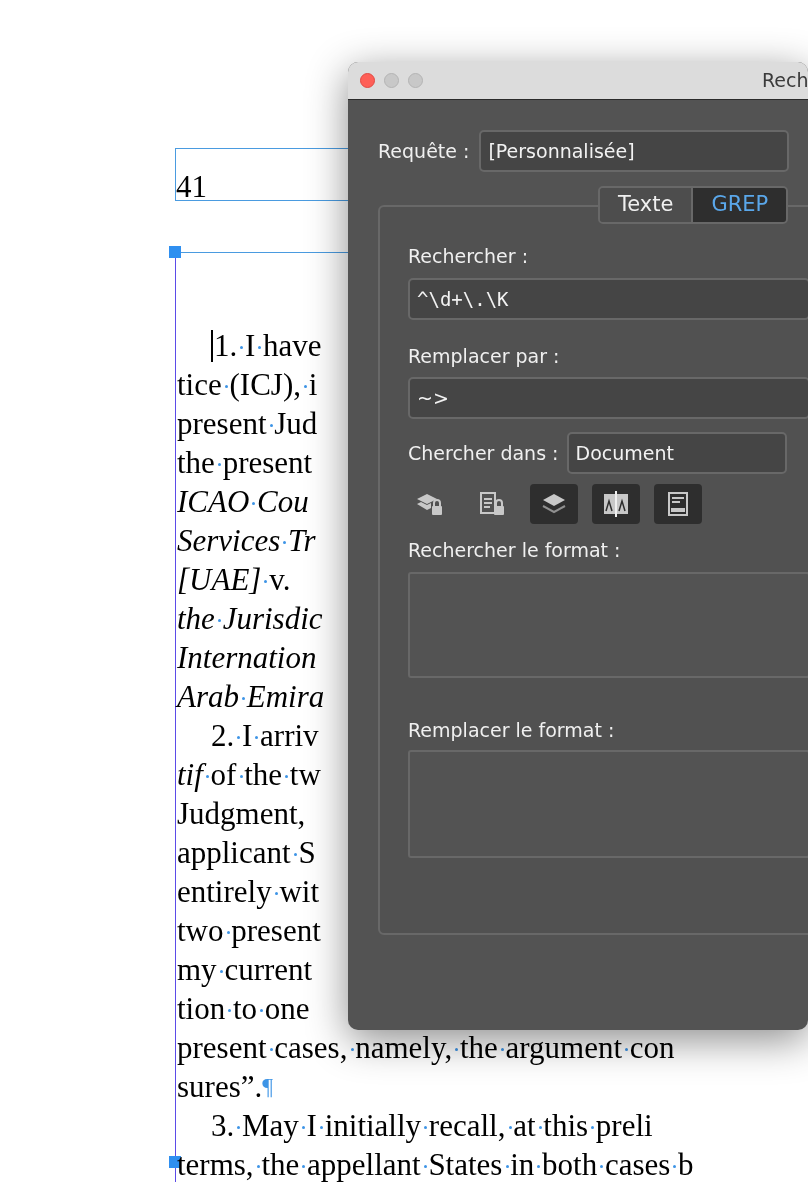 The image size is (808, 1182). I want to click on text-line: [UAE] v., so click(234, 580).